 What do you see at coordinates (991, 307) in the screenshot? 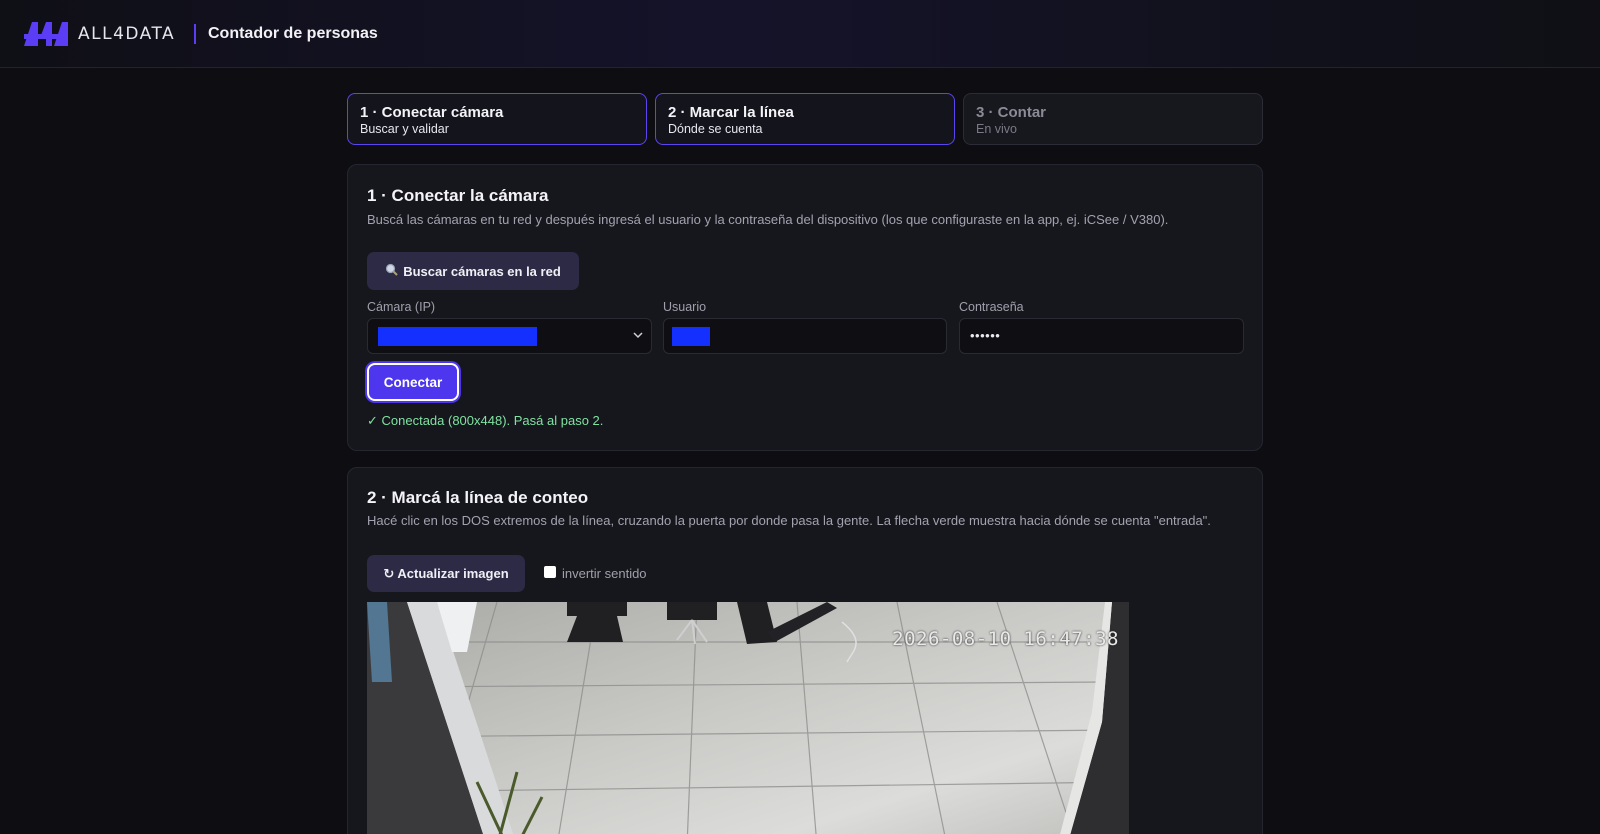
I see `password-label: Contraseña` at bounding box center [991, 307].